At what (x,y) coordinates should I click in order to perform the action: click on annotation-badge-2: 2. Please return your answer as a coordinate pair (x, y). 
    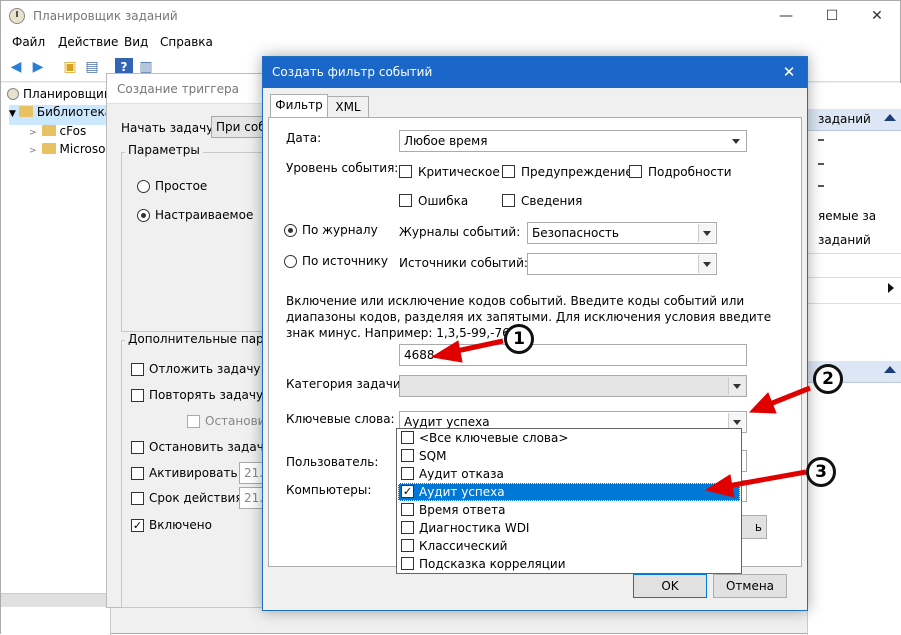
    Looking at the image, I should click on (828, 379).